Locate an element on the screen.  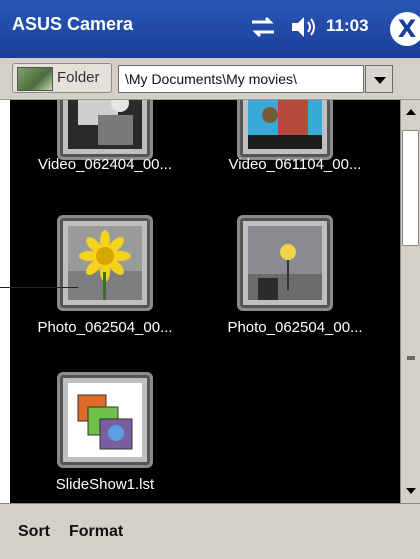
path-field: \My Documents\My movies\ is located at coordinates (241, 79).